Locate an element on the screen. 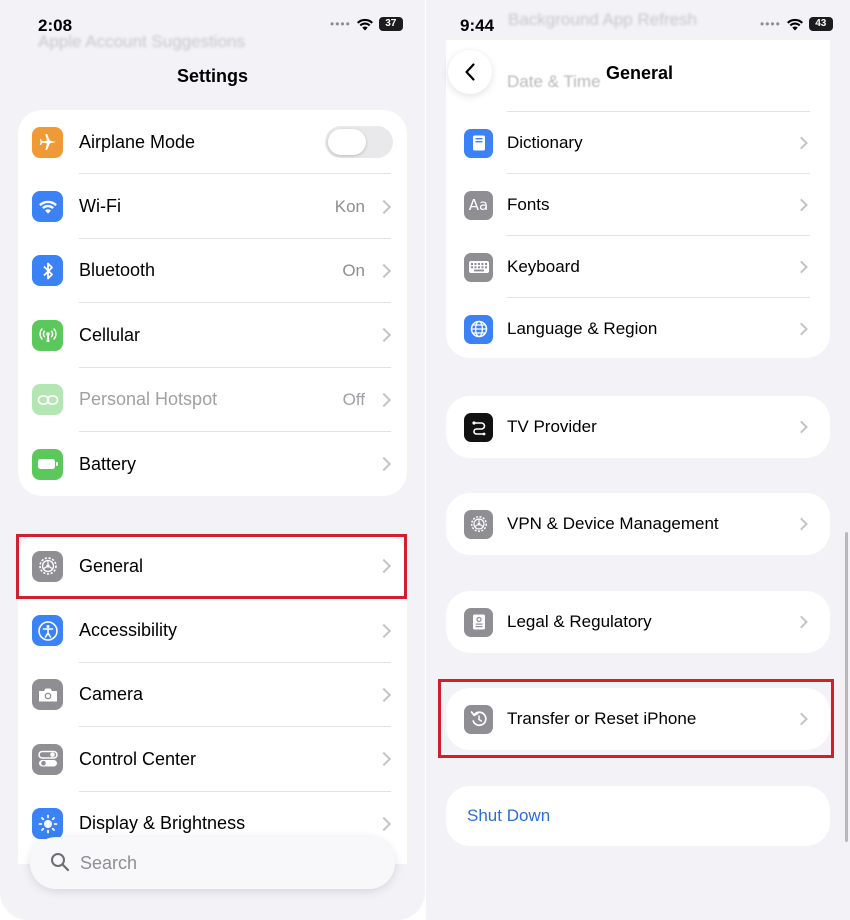  vpn-group: VPN & Device Management is located at coordinates (638, 524).